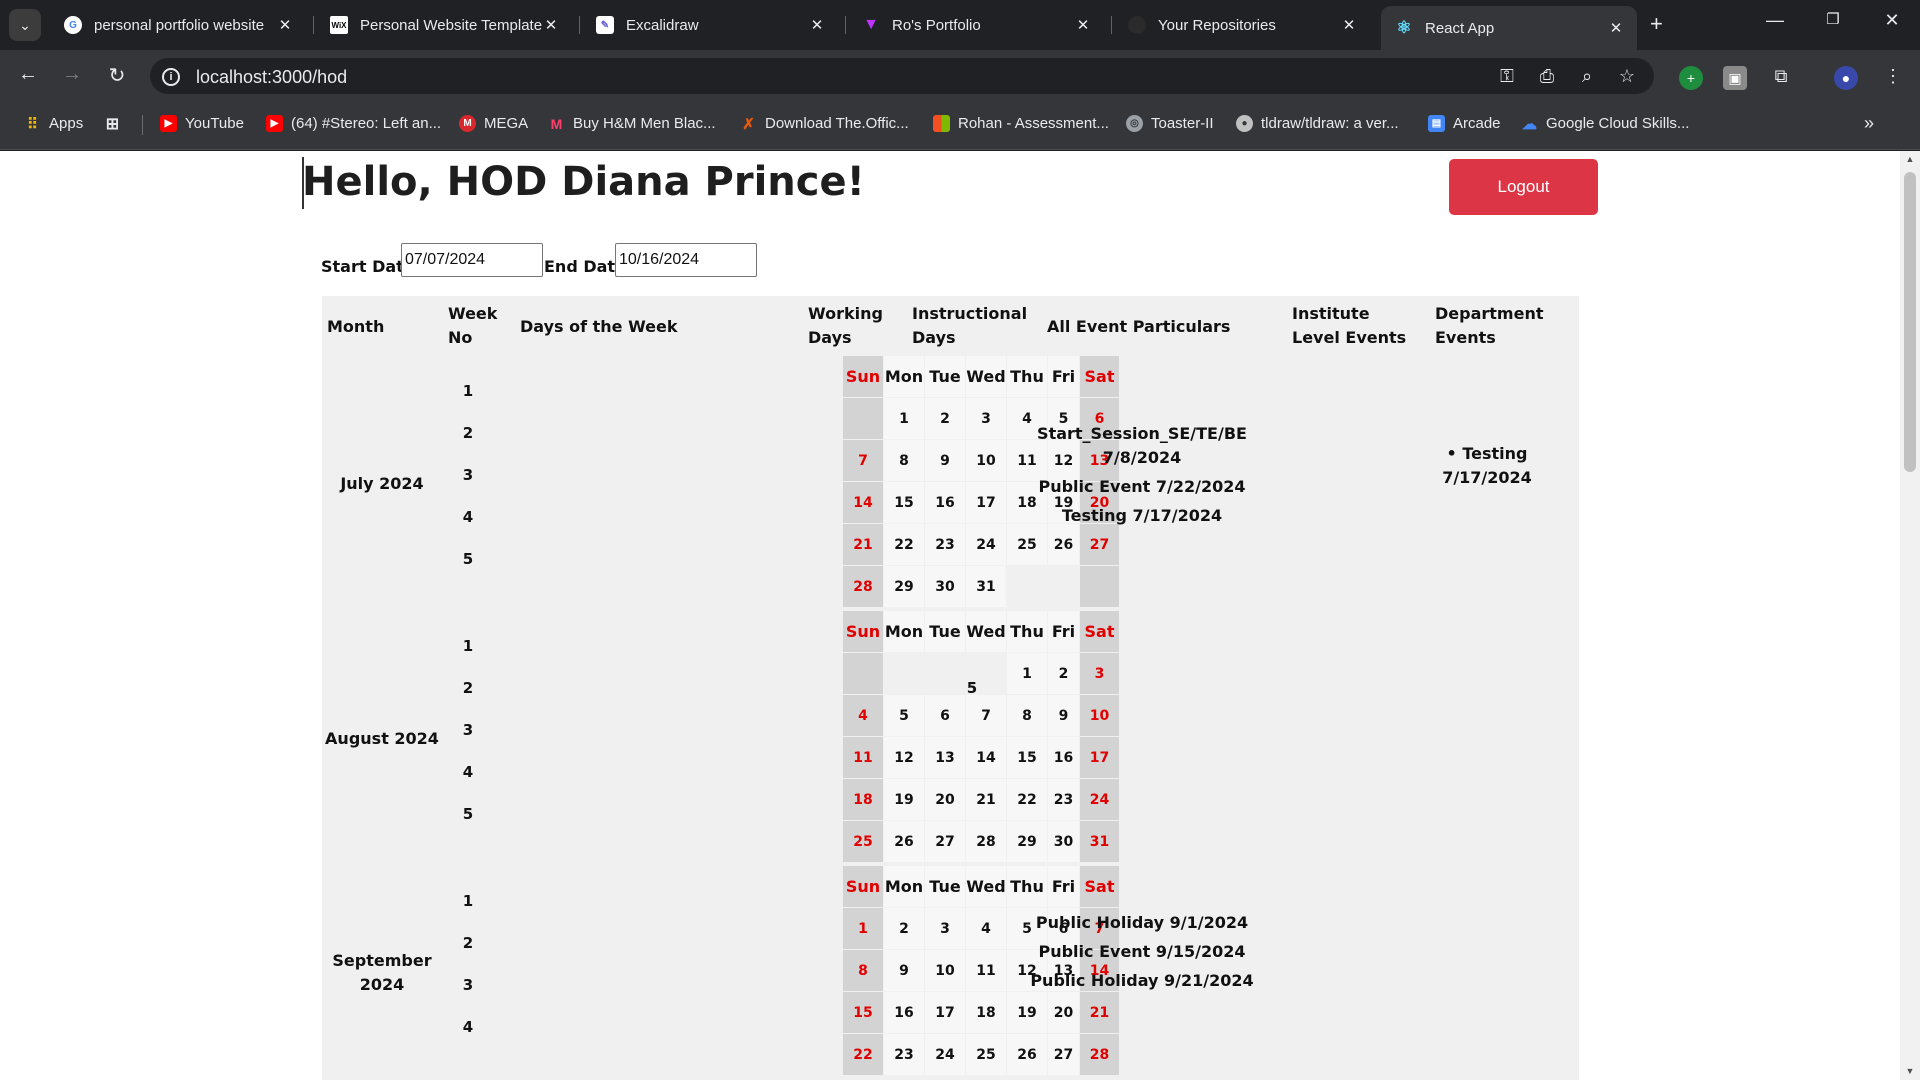 Image resolution: width=1920 pixels, height=1080 pixels. Describe the element at coordinates (66, 123) in the screenshot. I see `bookmark-label: Apps` at that location.